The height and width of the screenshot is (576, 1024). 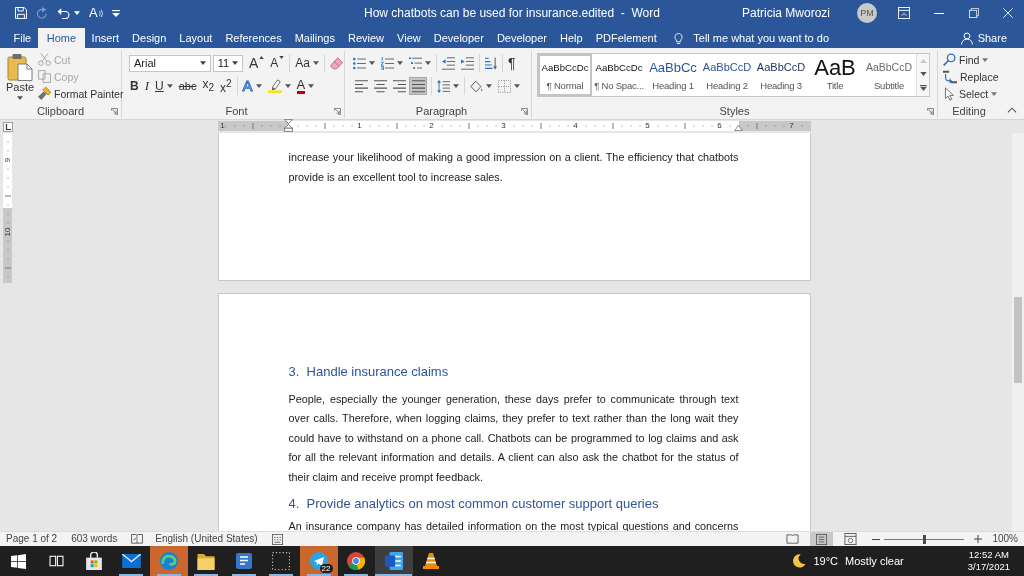 I want to click on style-option: AaBbCcD Heading 2, so click(x=727, y=75).